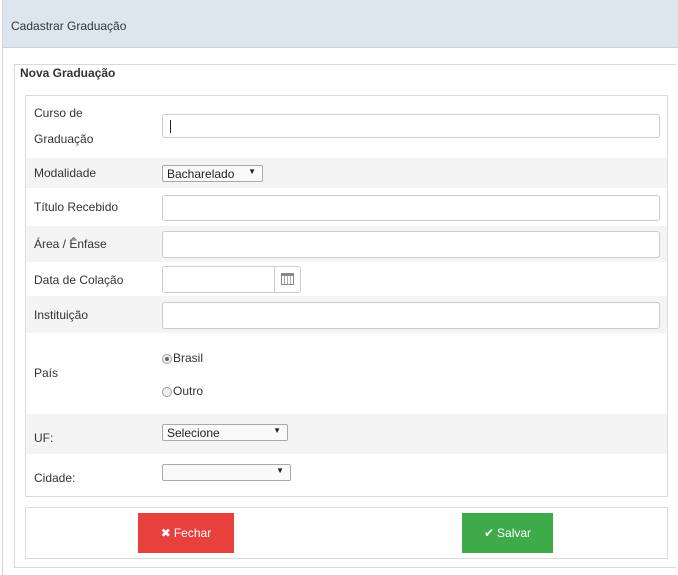  I want to click on cidade-label: Cidade:, so click(55, 478).